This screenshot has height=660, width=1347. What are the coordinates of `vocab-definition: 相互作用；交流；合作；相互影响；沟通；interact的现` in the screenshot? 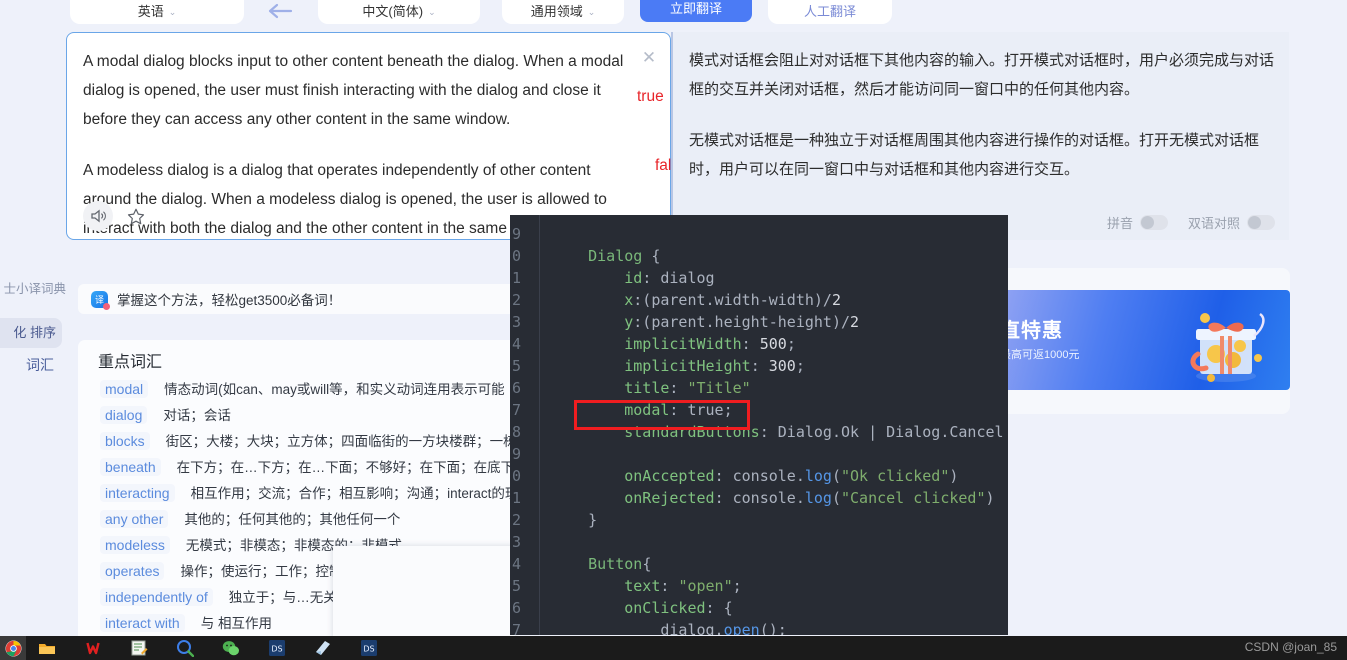 It's located at (354, 493).